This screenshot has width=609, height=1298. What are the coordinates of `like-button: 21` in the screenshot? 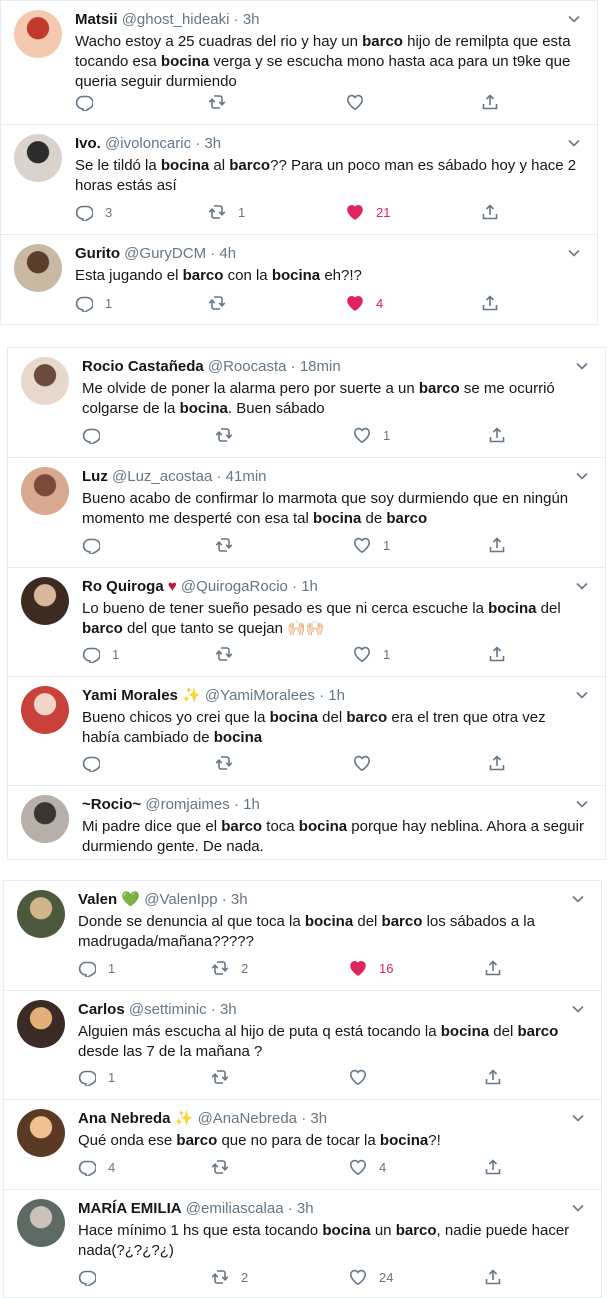 It's located at (368, 212).